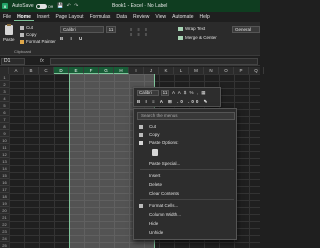 This screenshot has height=248, width=320. I want to click on row-header: 19, so click(4, 203).